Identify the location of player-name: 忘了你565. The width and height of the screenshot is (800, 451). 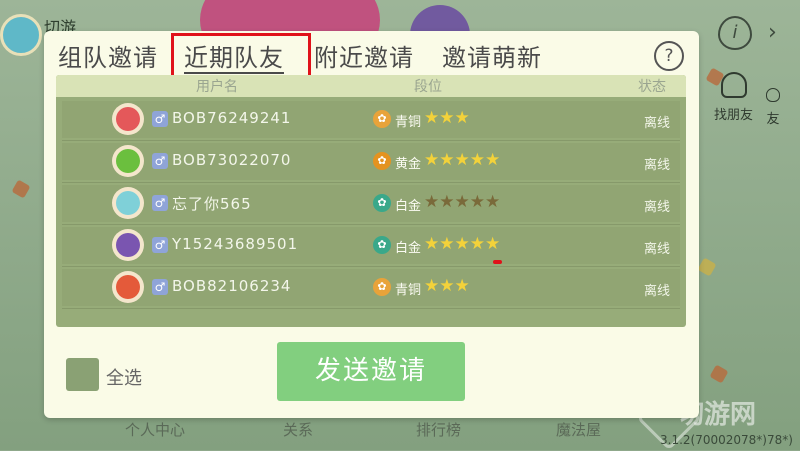
(212, 204).